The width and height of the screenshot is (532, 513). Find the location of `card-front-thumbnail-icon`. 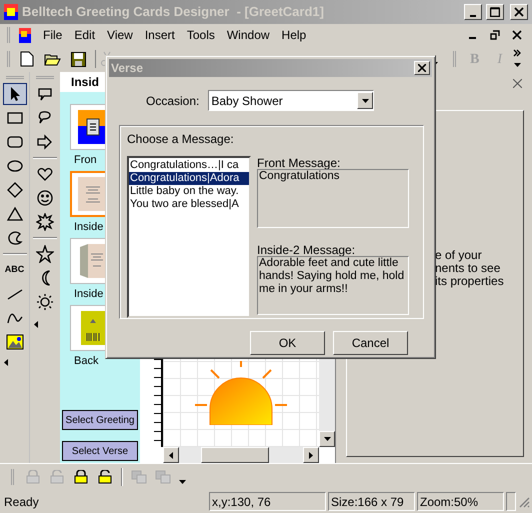

card-front-thumbnail-icon is located at coordinates (93, 127).